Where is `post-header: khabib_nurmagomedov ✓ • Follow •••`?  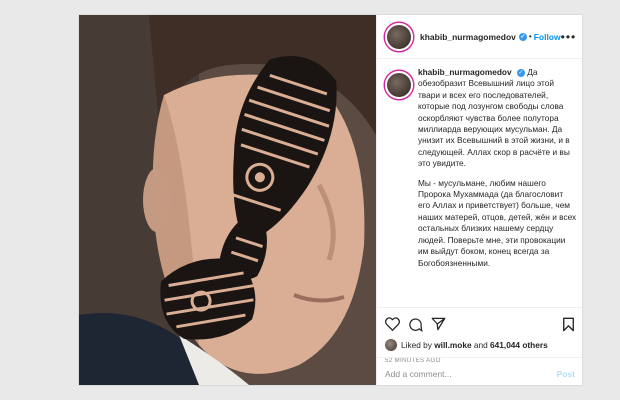 post-header: khabib_nurmagomedov ✓ • Follow ••• is located at coordinates (479, 37).